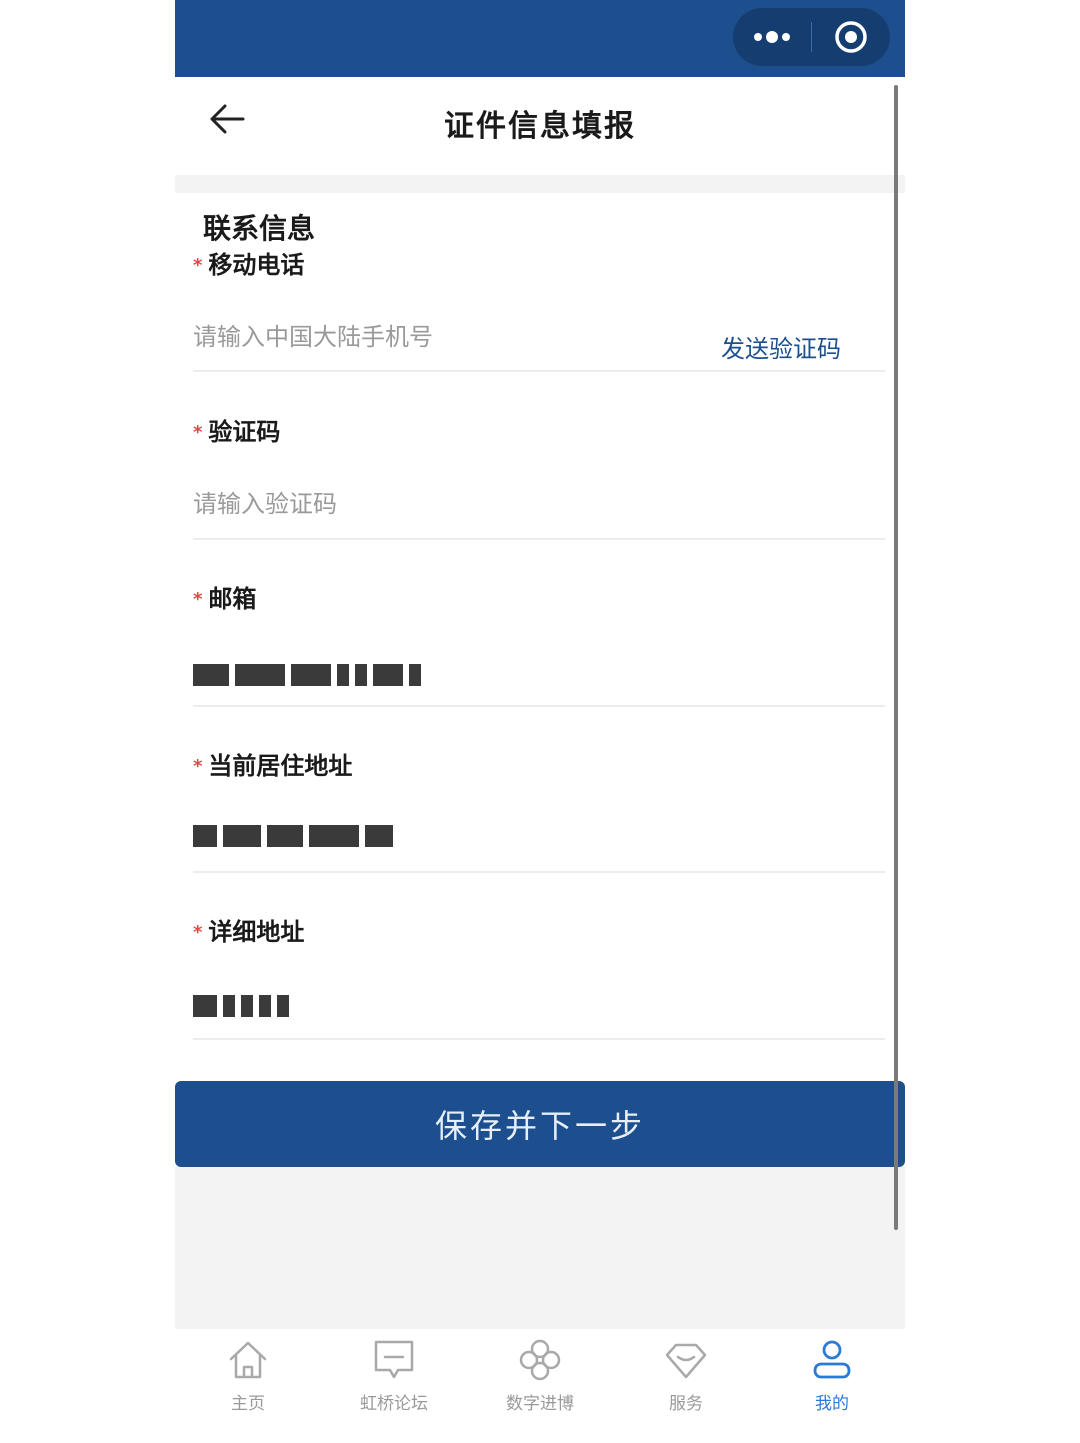 Image resolution: width=1080 pixels, height=1443 pixels. I want to click on bottom-blank-area, so click(540, 1248).